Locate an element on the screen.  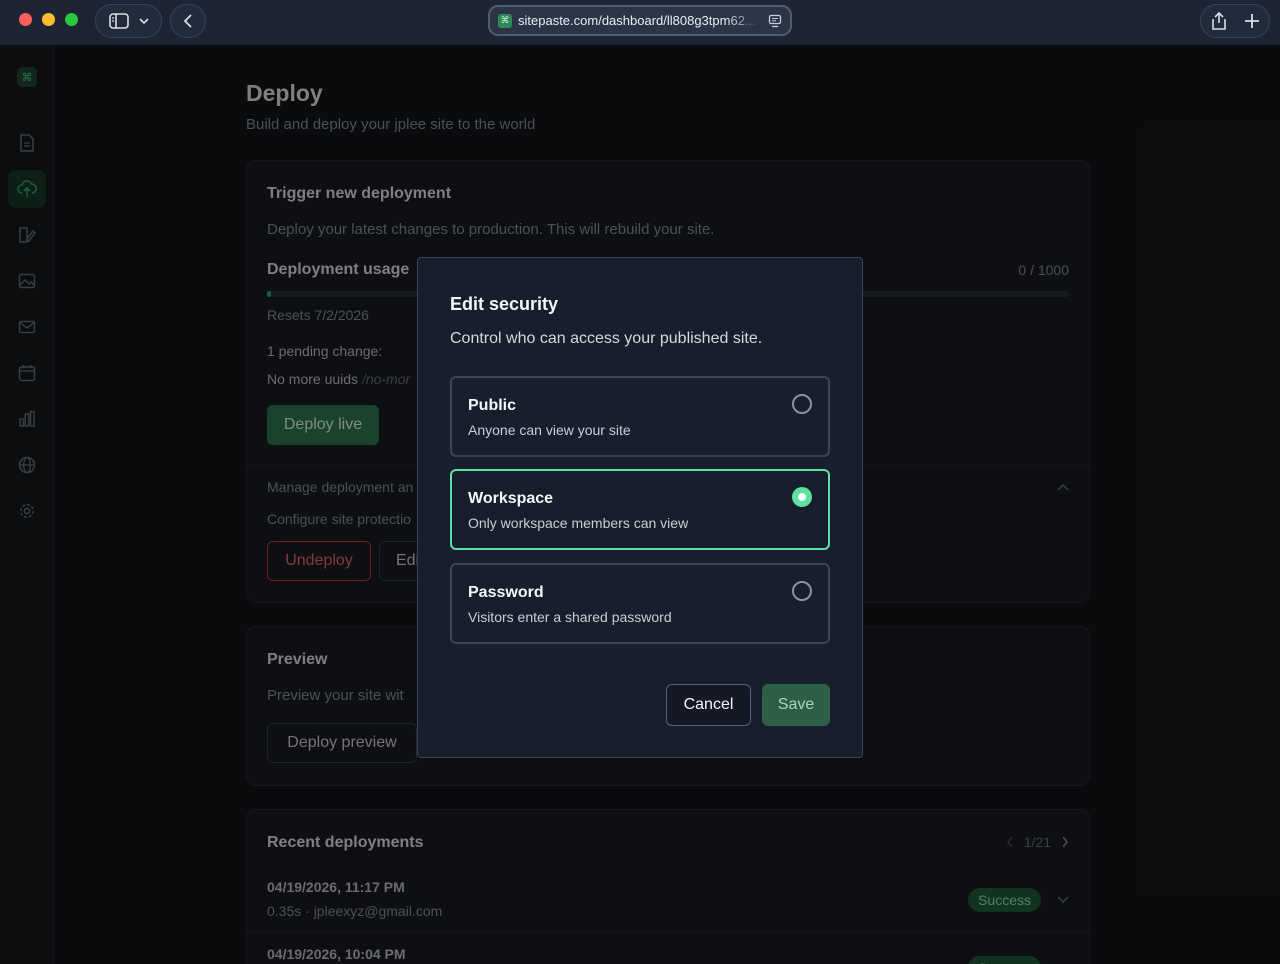
option-description: Visitors enter a shared password is located at coordinates (570, 617).